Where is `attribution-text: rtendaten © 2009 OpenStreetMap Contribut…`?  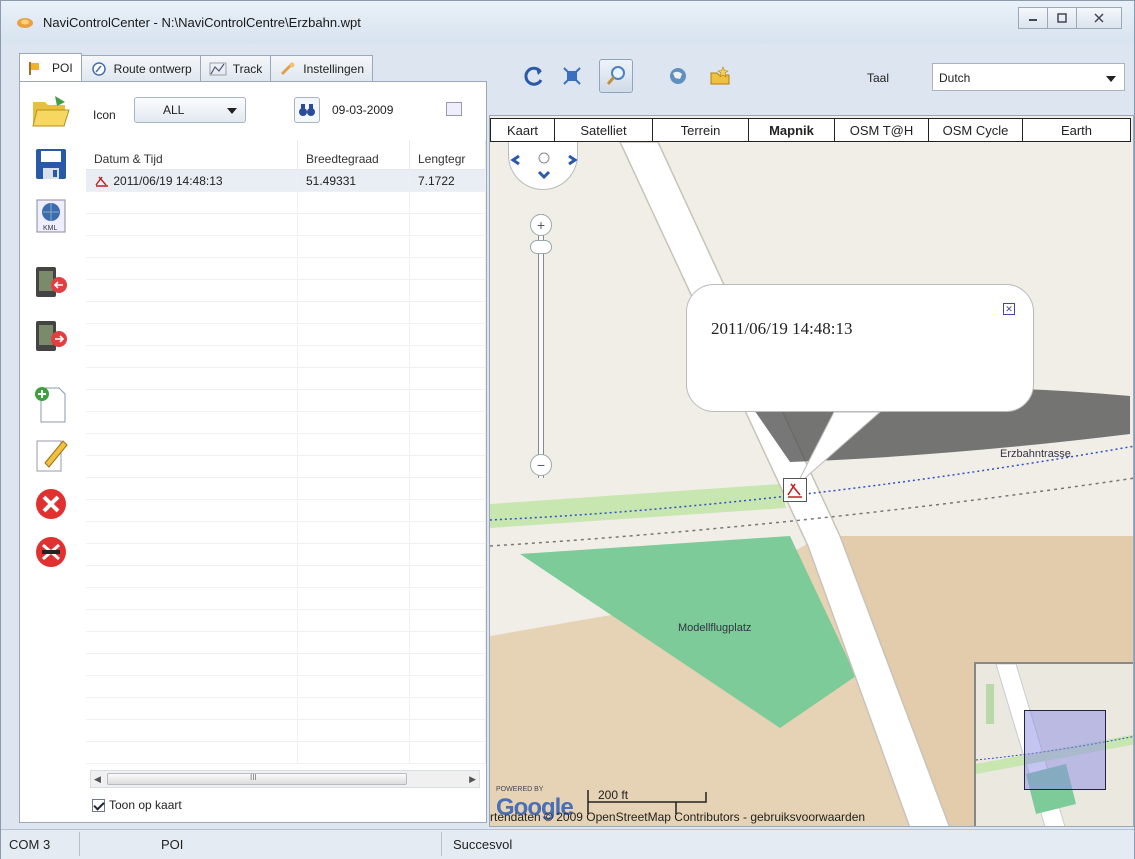 attribution-text: rtendaten © 2009 OpenStreetMap Contribut… is located at coordinates (677, 817).